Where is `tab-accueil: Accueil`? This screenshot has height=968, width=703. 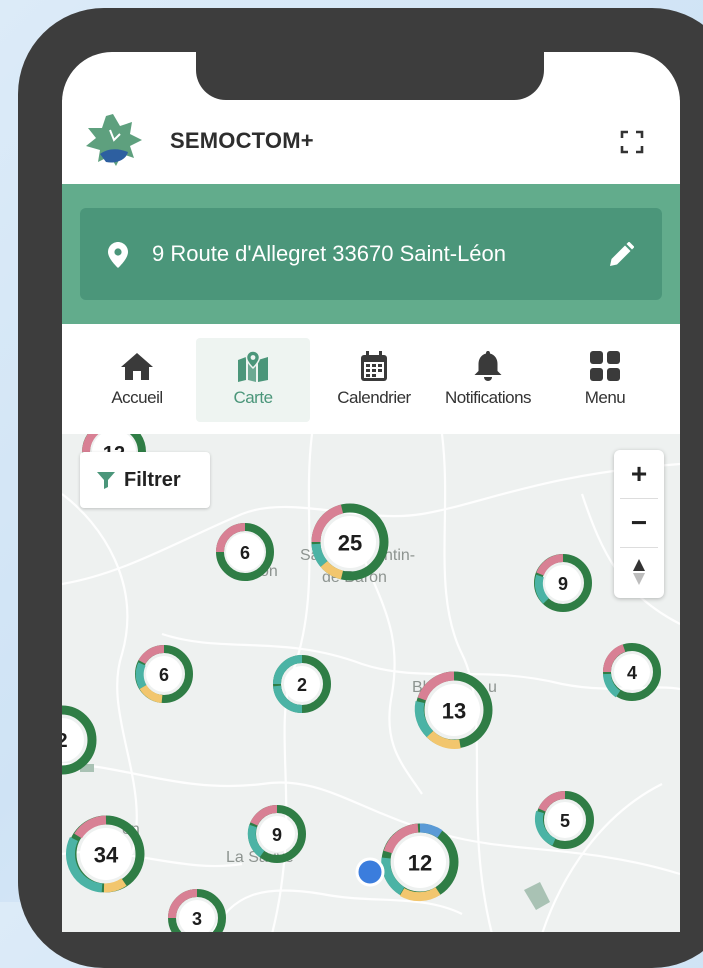
tab-accueil: Accueil is located at coordinates (137, 380).